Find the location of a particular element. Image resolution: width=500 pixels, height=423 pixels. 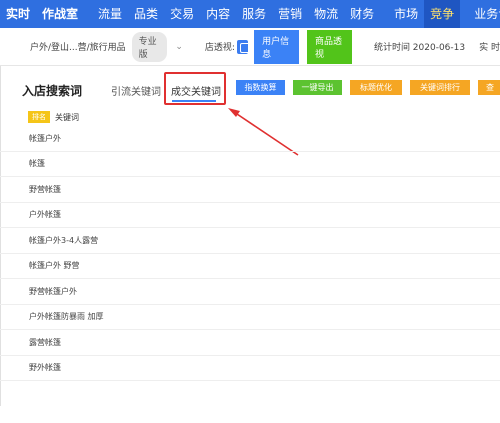

keyword-cell: 户外帐篷防暴雨 加厚 is located at coordinates (66, 317).